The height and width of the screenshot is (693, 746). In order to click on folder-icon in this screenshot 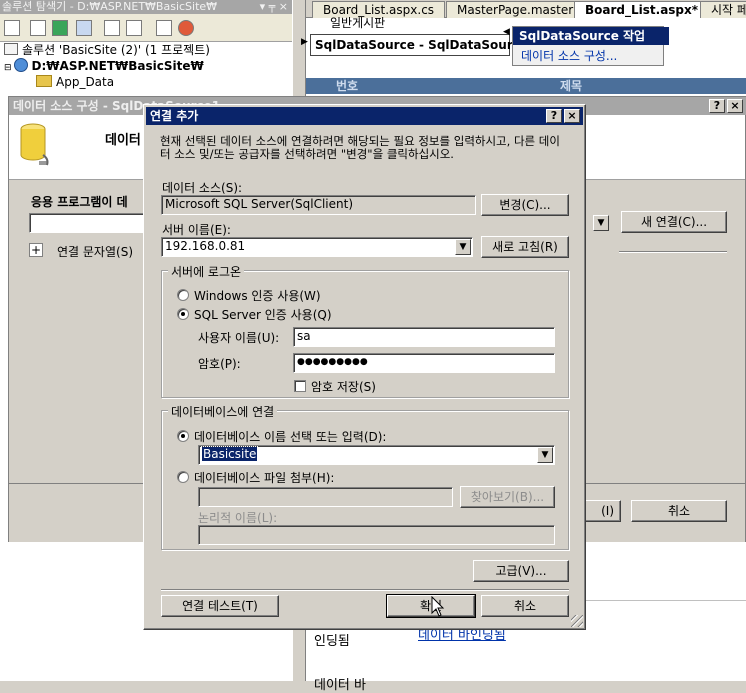, I will do `click(44, 81)`.